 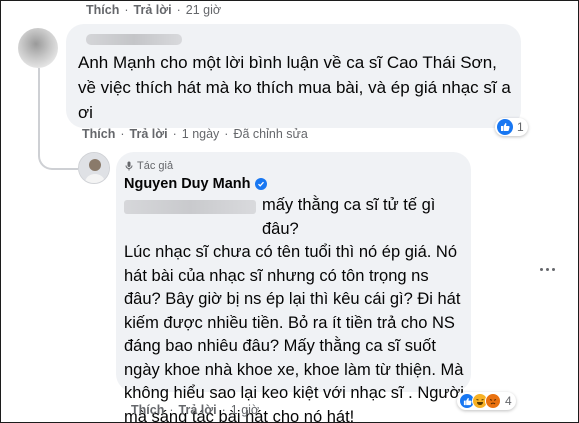 What do you see at coordinates (201, 134) in the screenshot?
I see `timestamp: 1 ngày` at bounding box center [201, 134].